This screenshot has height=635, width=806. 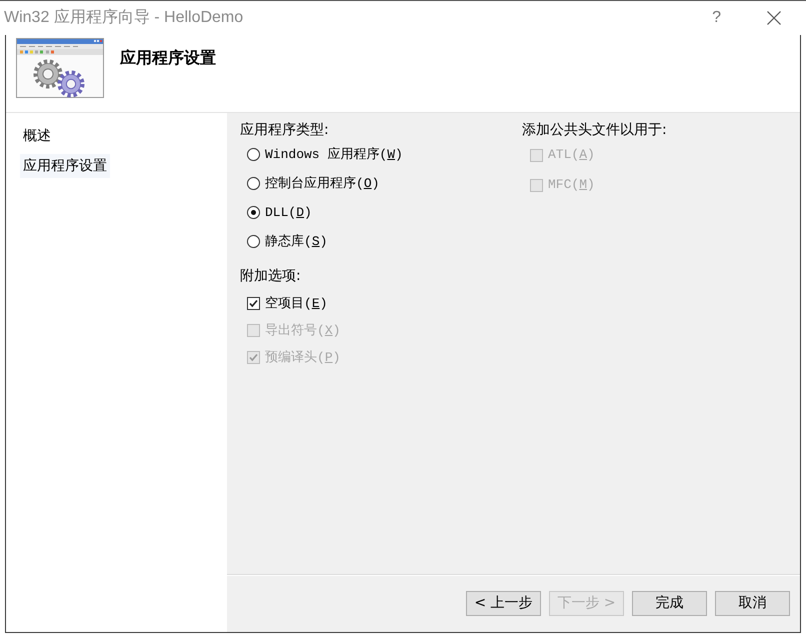 What do you see at coordinates (123, 18) in the screenshot?
I see `window-title: Win32 应用程序向导 - HelloDemo` at bounding box center [123, 18].